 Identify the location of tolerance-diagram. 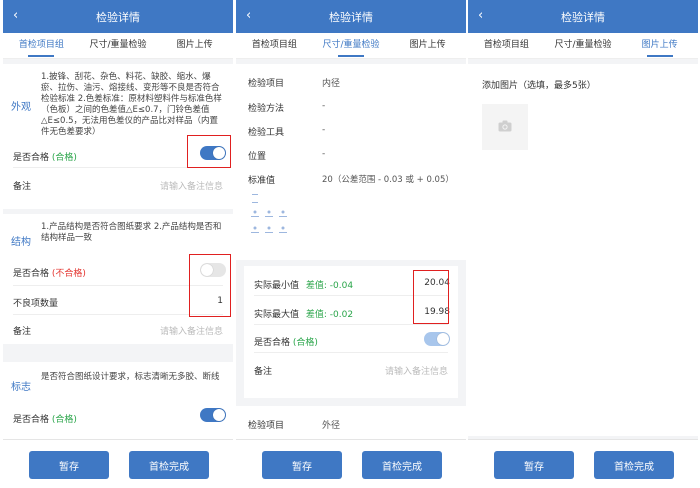
(272, 217).